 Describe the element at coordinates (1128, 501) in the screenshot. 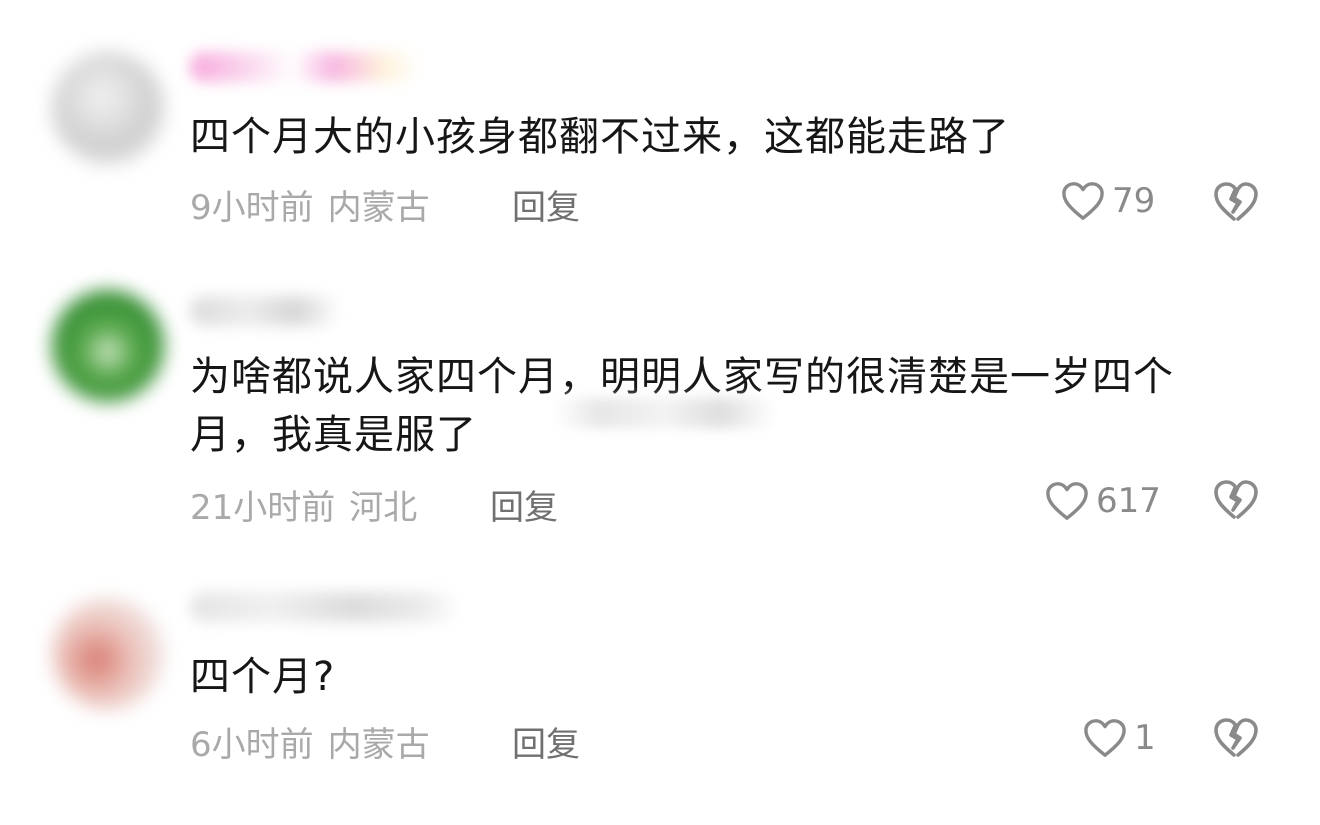

I see `like-count: 617` at that location.